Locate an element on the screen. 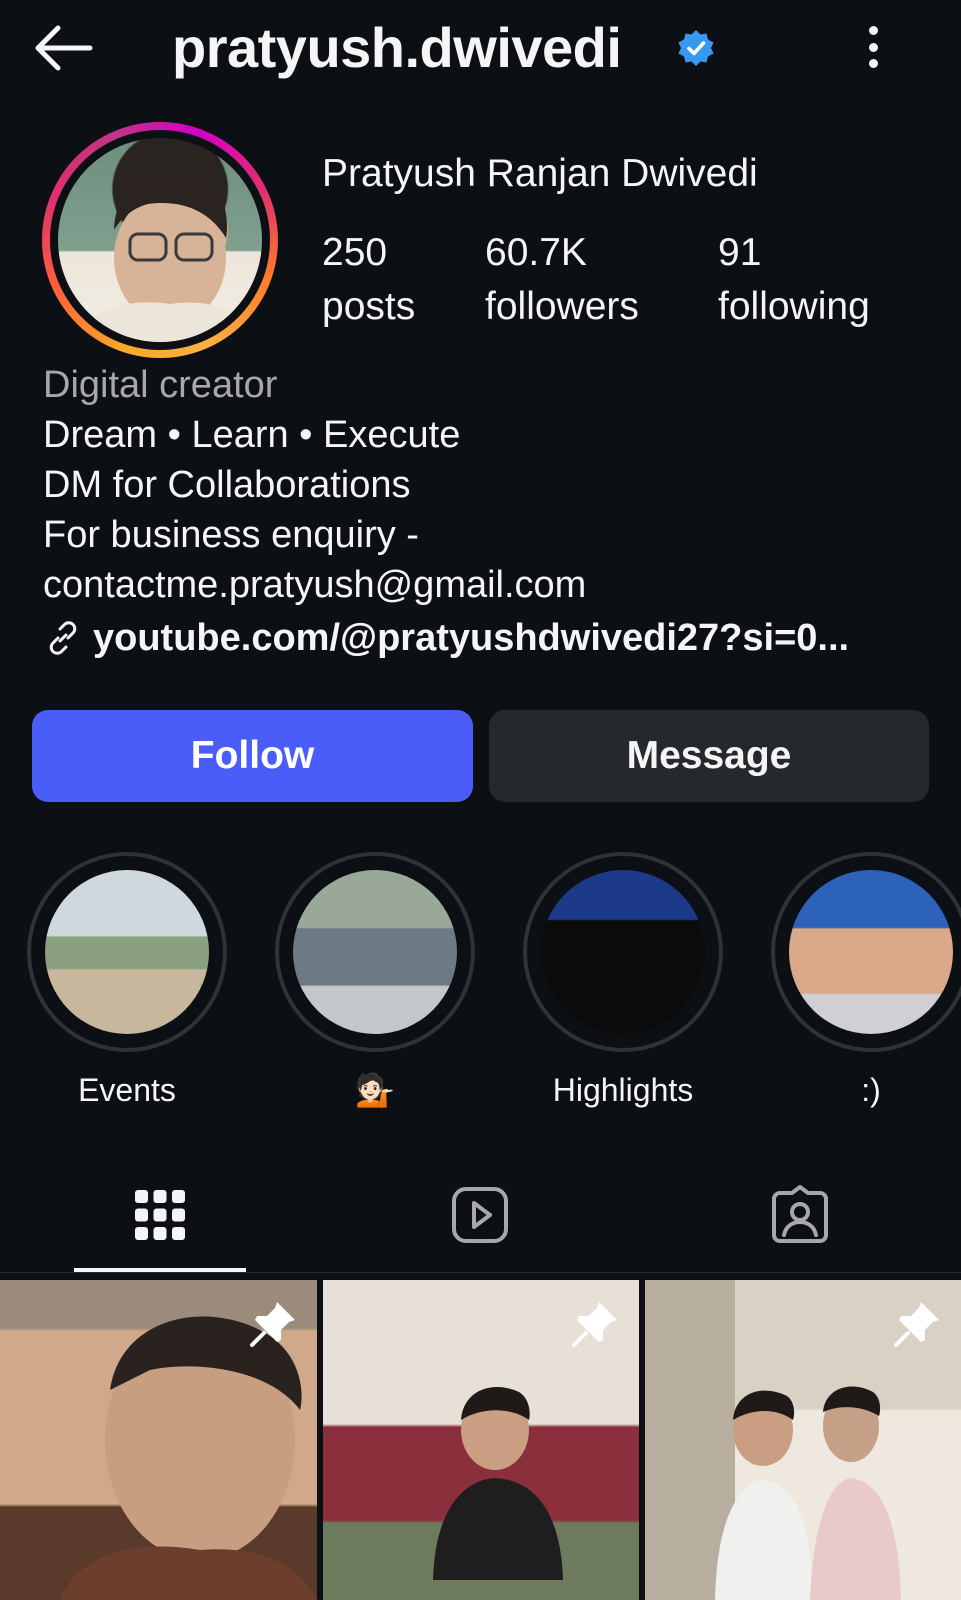 This screenshot has width=961, height=1600. more-options-button is located at coordinates (873, 47).